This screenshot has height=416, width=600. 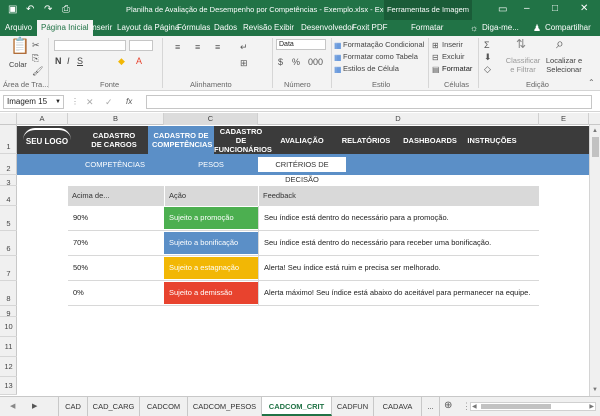 I want to click on align-center-icon: ≡, so click(x=197, y=47).